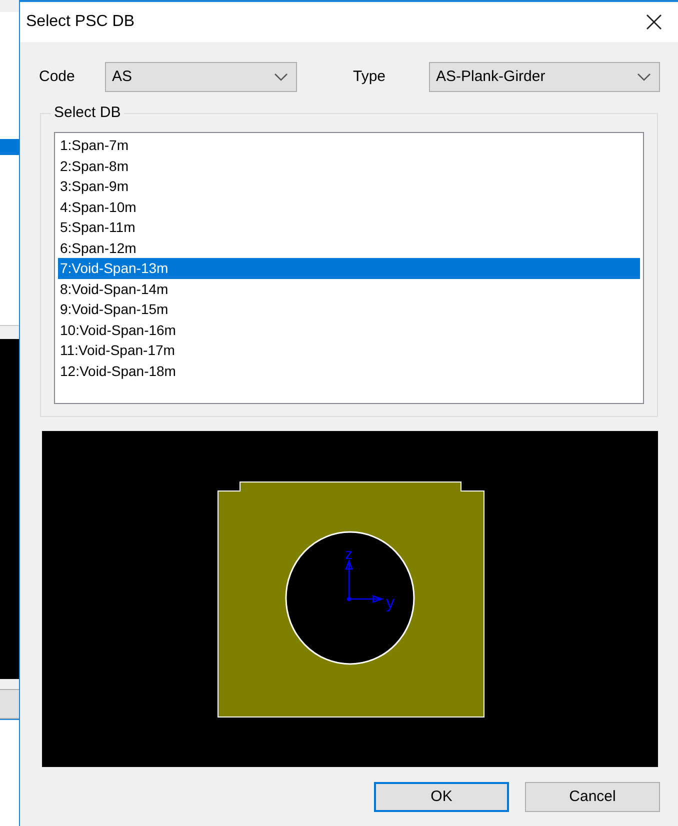 Image resolution: width=678 pixels, height=826 pixels. What do you see at coordinates (57, 76) in the screenshot?
I see `code-label: Code` at bounding box center [57, 76].